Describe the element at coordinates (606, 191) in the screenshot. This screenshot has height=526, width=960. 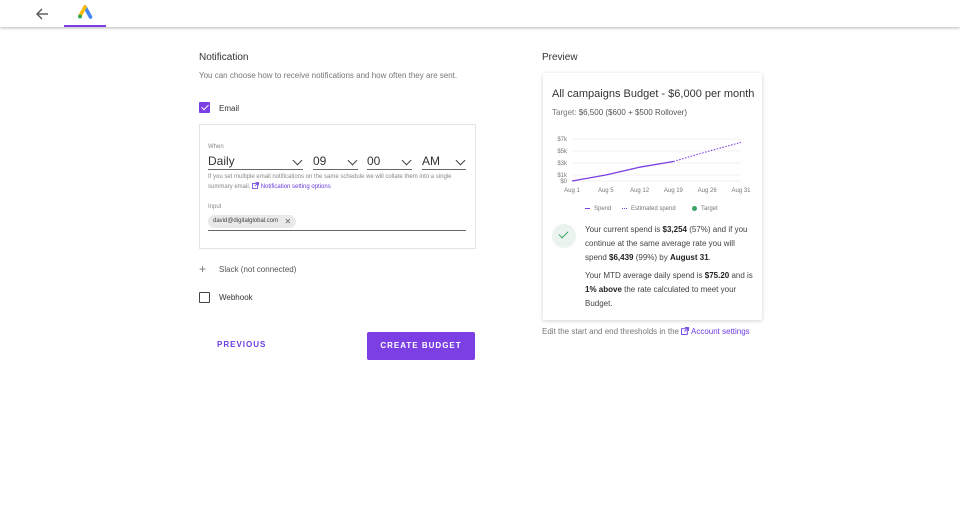
I see `x-tick-label: Aug 5` at that location.